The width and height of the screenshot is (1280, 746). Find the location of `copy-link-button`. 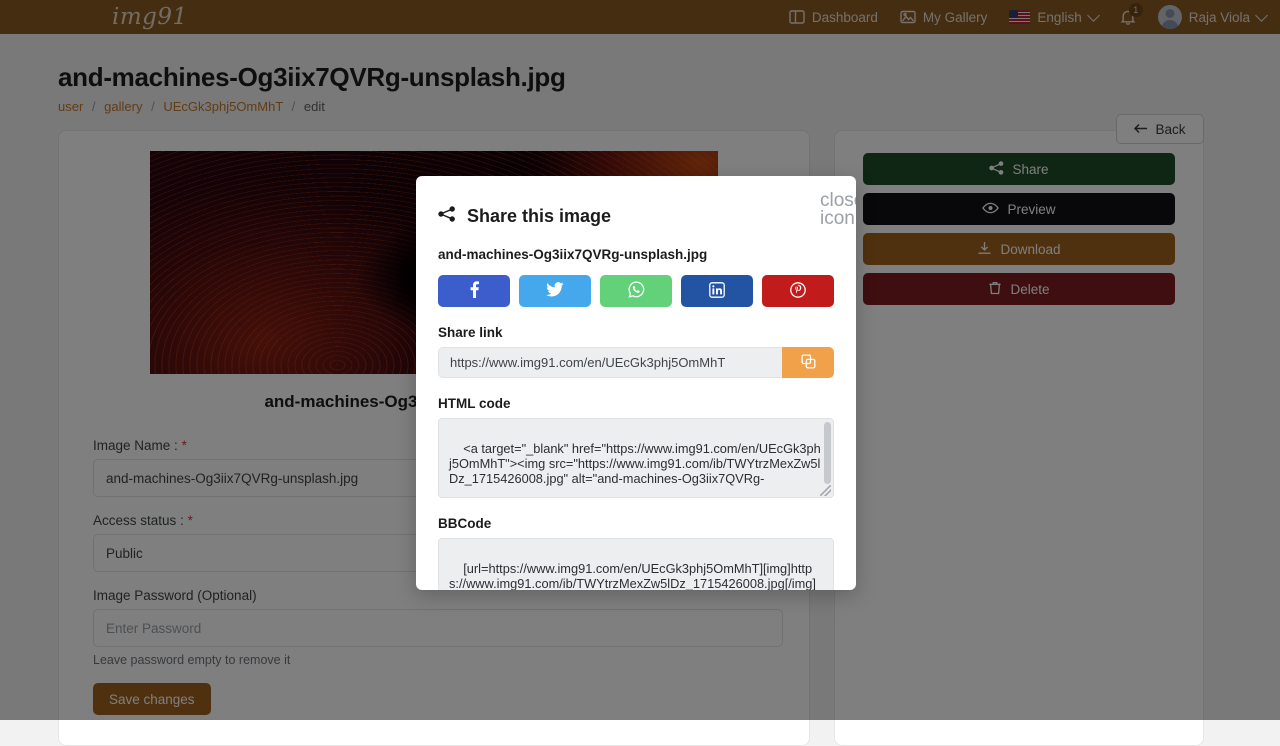

copy-link-button is located at coordinates (808, 362).